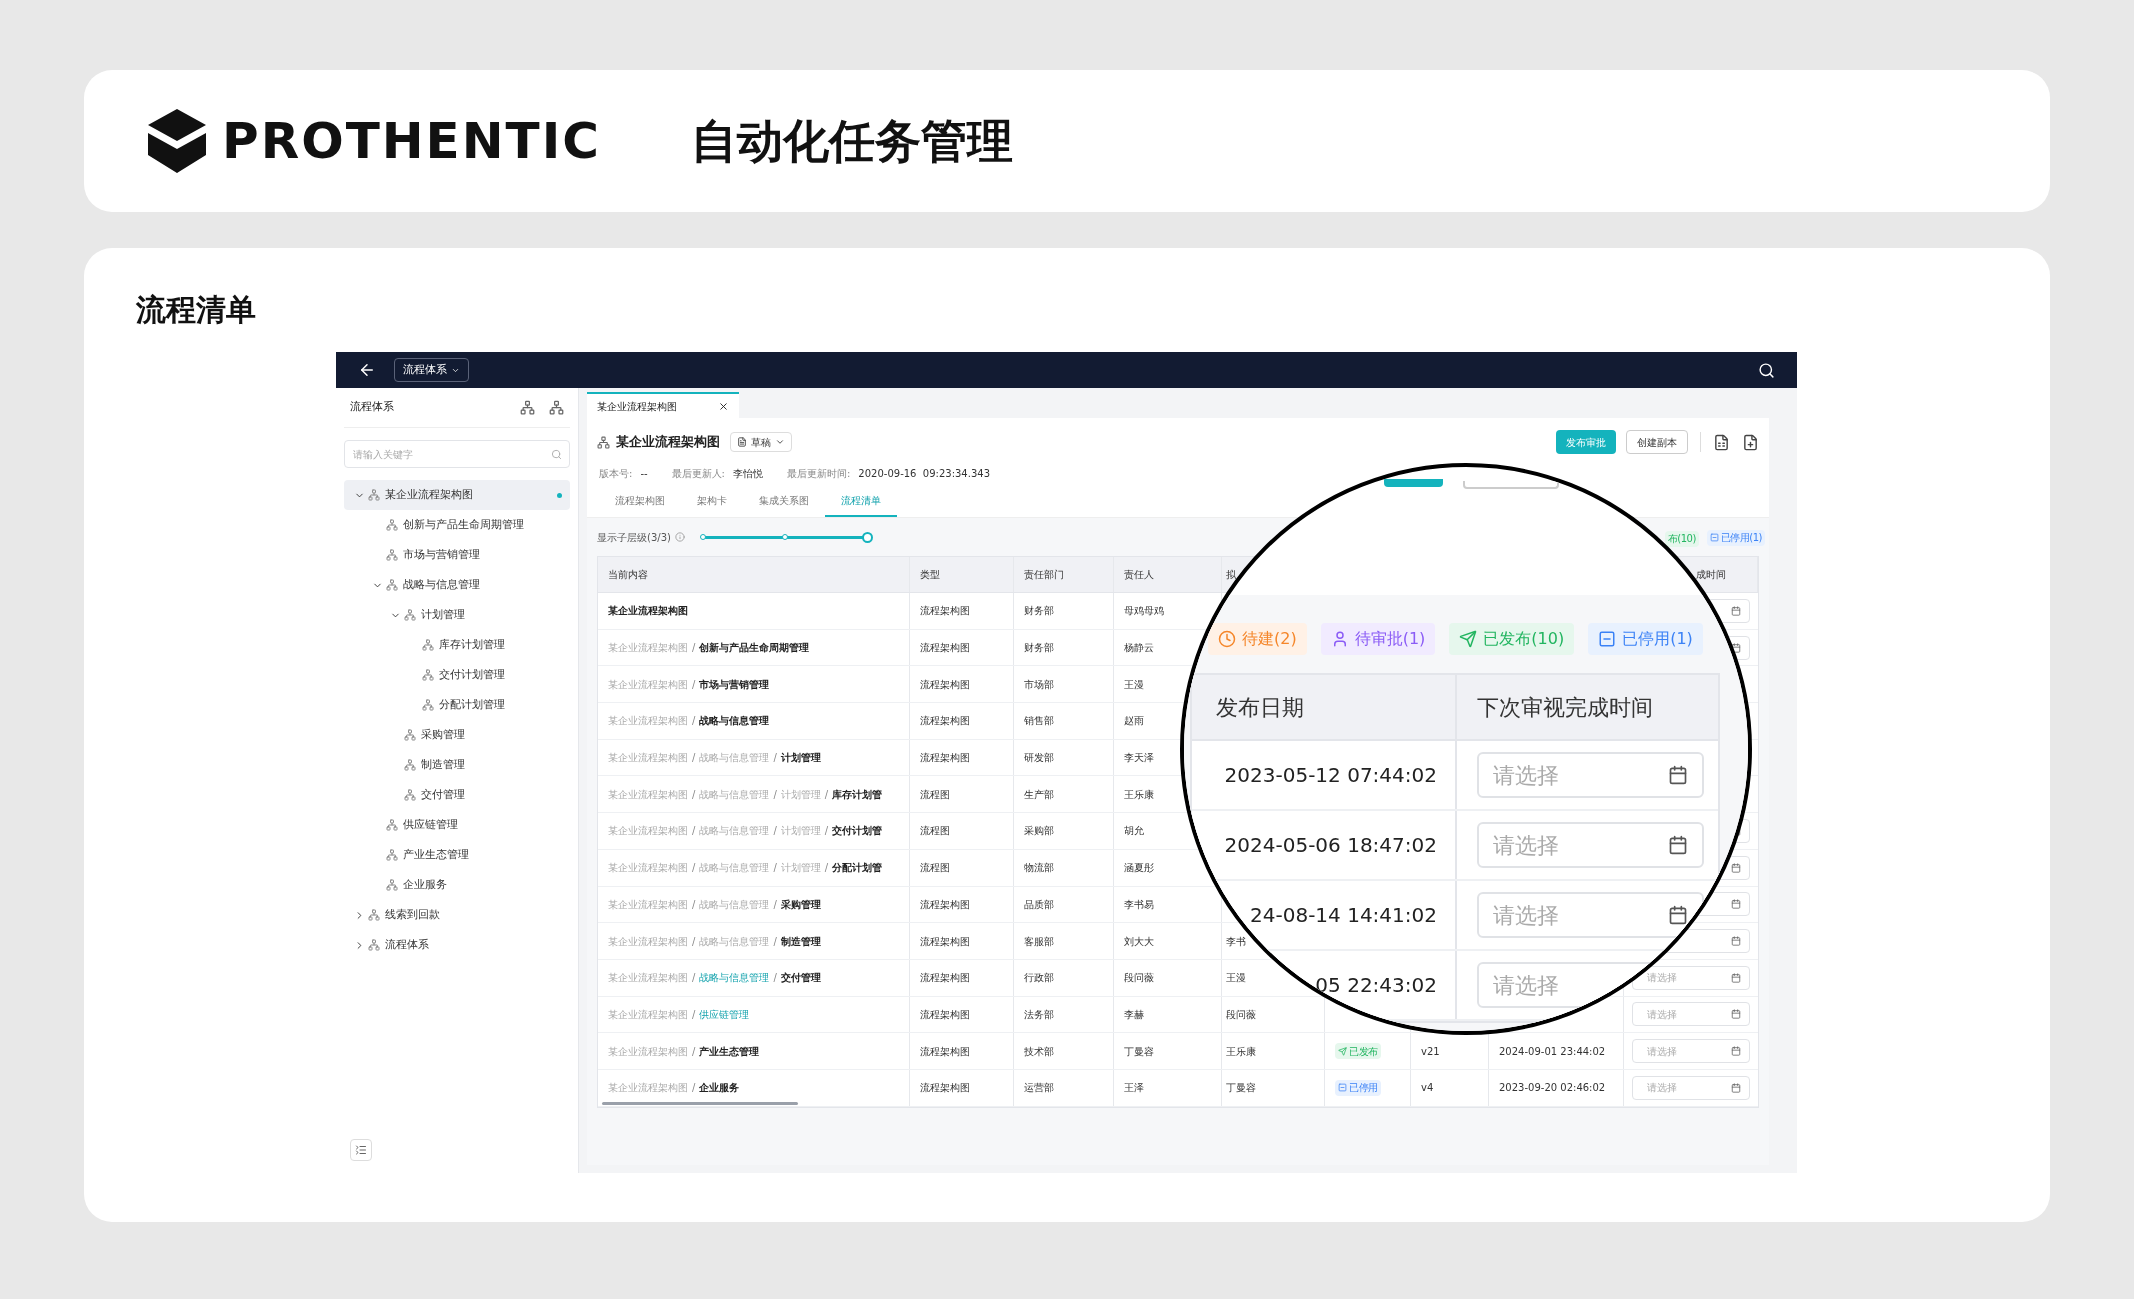 Image resolution: width=2134 pixels, height=1299 pixels. Describe the element at coordinates (1681, 538) in the screenshot. I see `status-filter: 布(10)` at that location.